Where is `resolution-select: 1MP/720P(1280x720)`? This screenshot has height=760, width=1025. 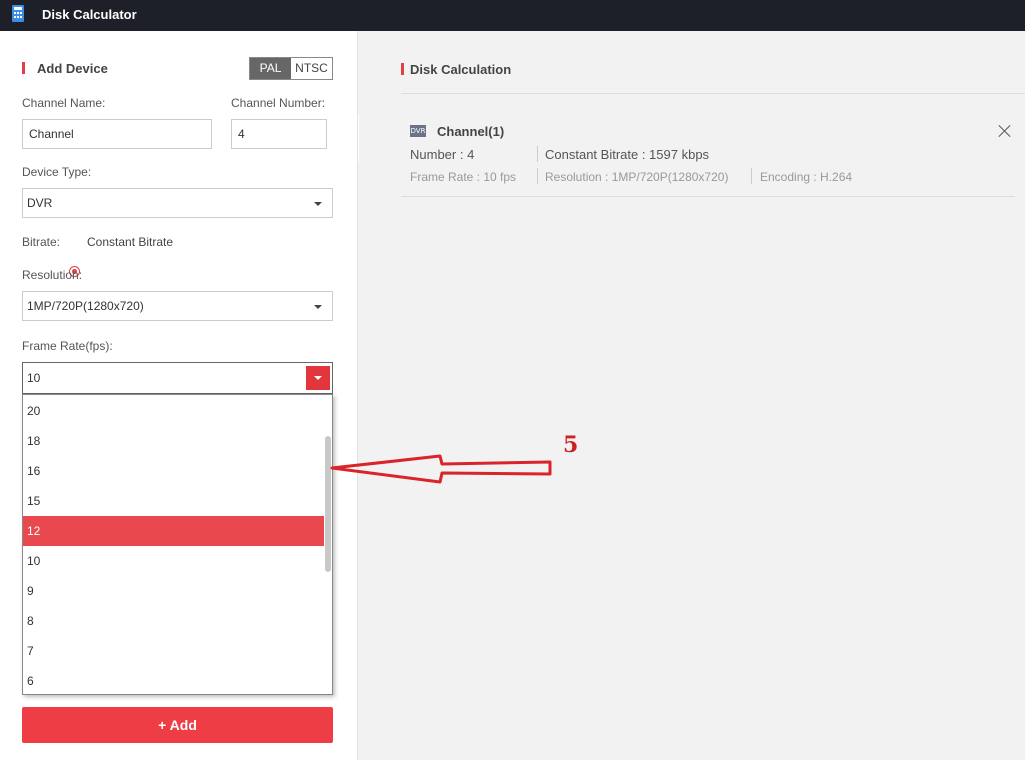
resolution-select: 1MP/720P(1280x720) is located at coordinates (177, 306).